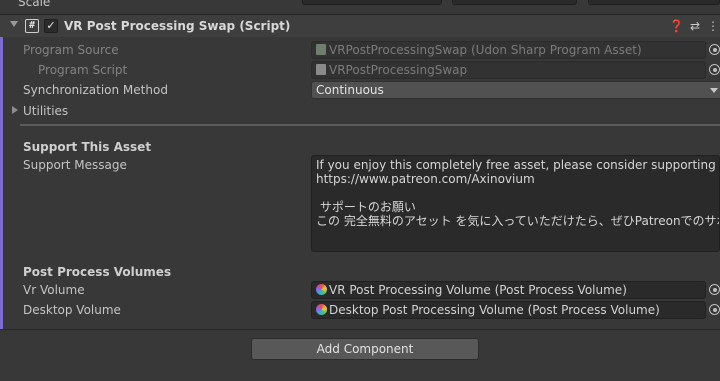 The height and width of the screenshot is (381, 720). What do you see at coordinates (714, 90) in the screenshot?
I see `chevron-down-icon` at bounding box center [714, 90].